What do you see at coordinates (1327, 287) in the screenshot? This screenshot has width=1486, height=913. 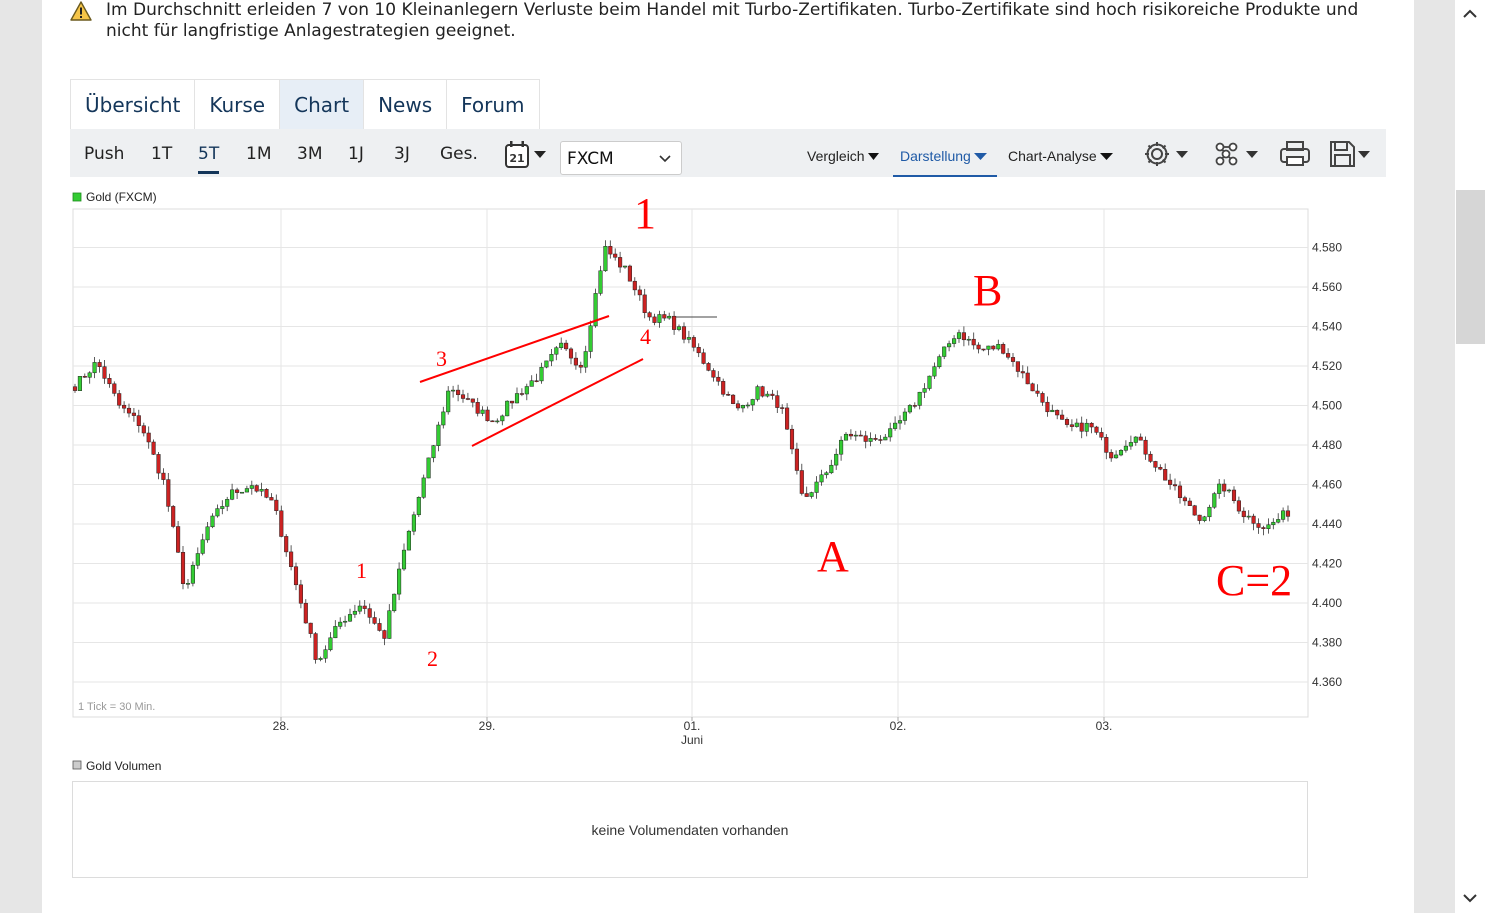 I see `y-tick-label: 4.560` at bounding box center [1327, 287].